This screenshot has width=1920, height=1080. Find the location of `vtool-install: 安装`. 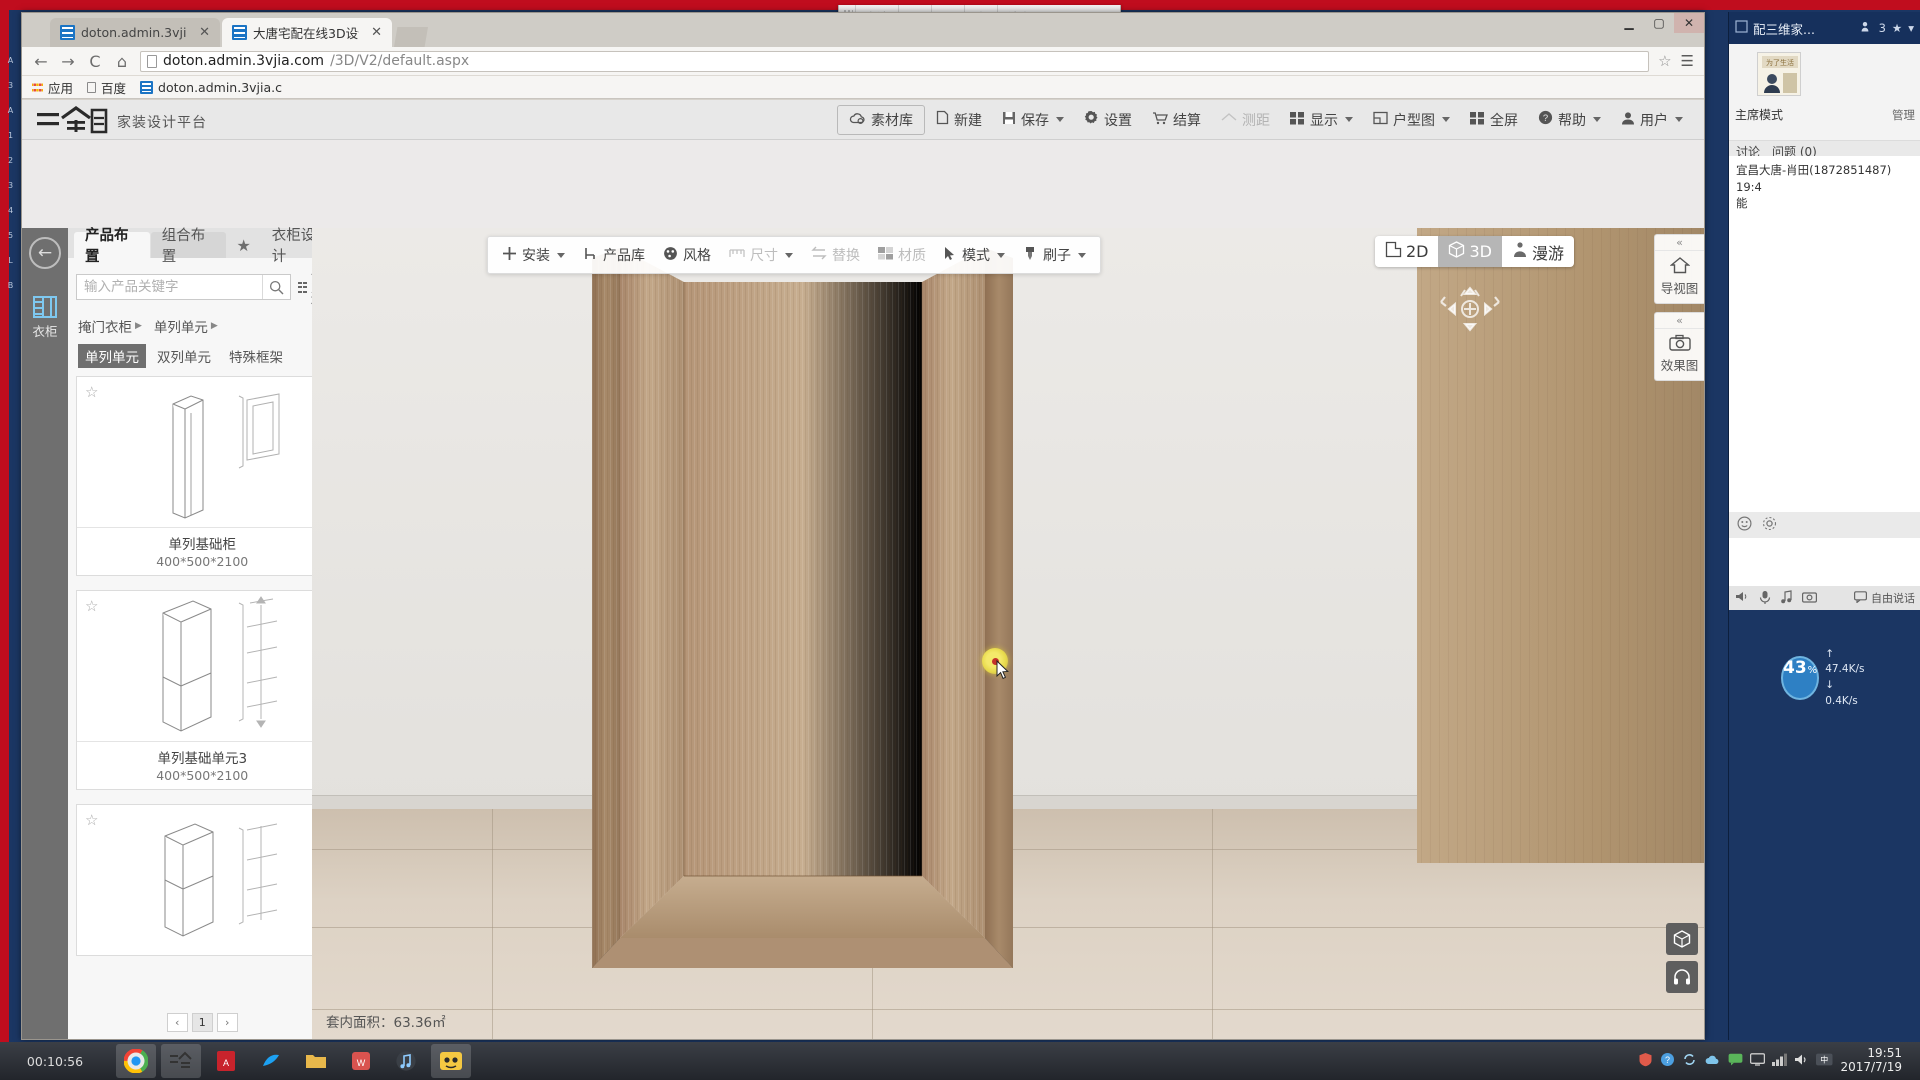

vtool-install: 安装 is located at coordinates (533, 255).